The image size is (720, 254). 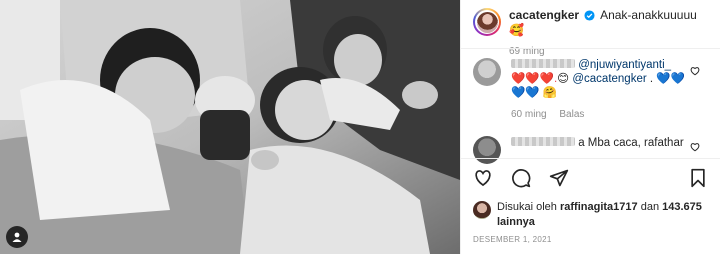 I want to click on actions-divider, so click(x=590, y=158).